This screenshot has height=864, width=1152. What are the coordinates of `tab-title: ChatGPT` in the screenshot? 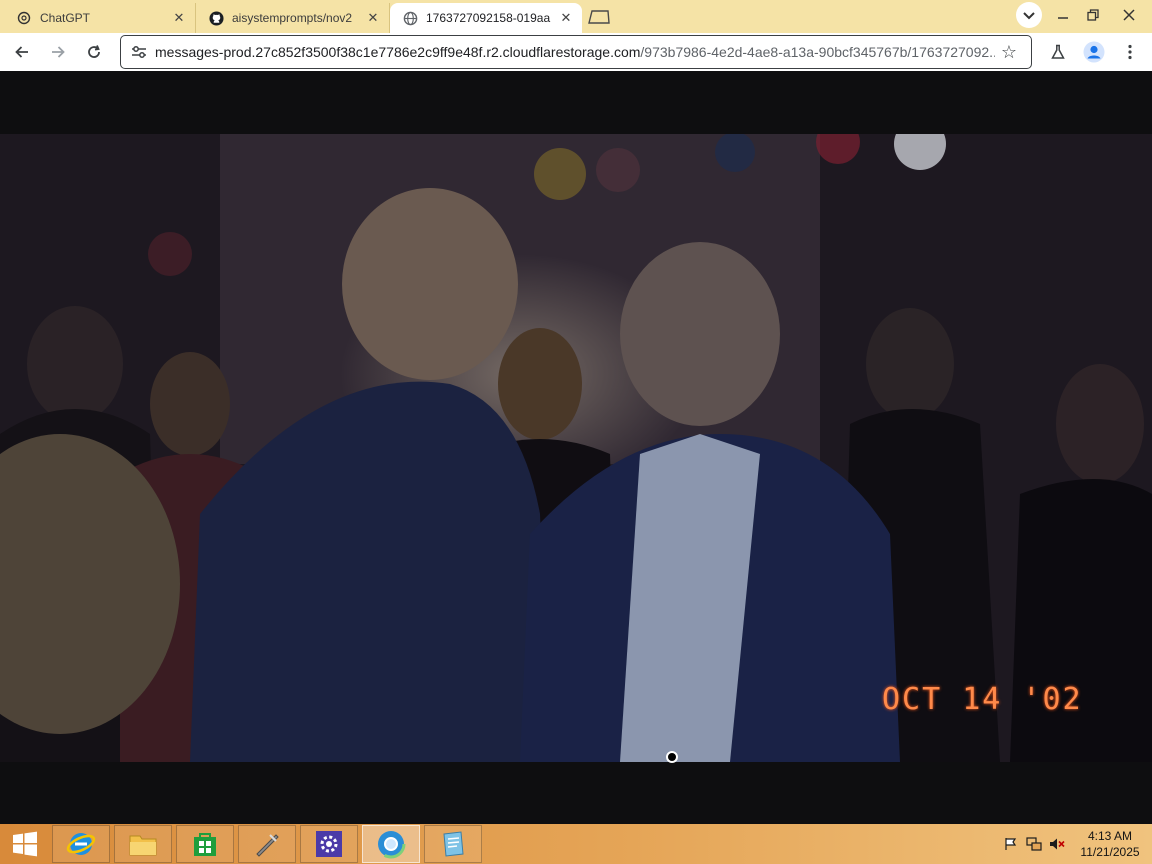 It's located at (65, 18).